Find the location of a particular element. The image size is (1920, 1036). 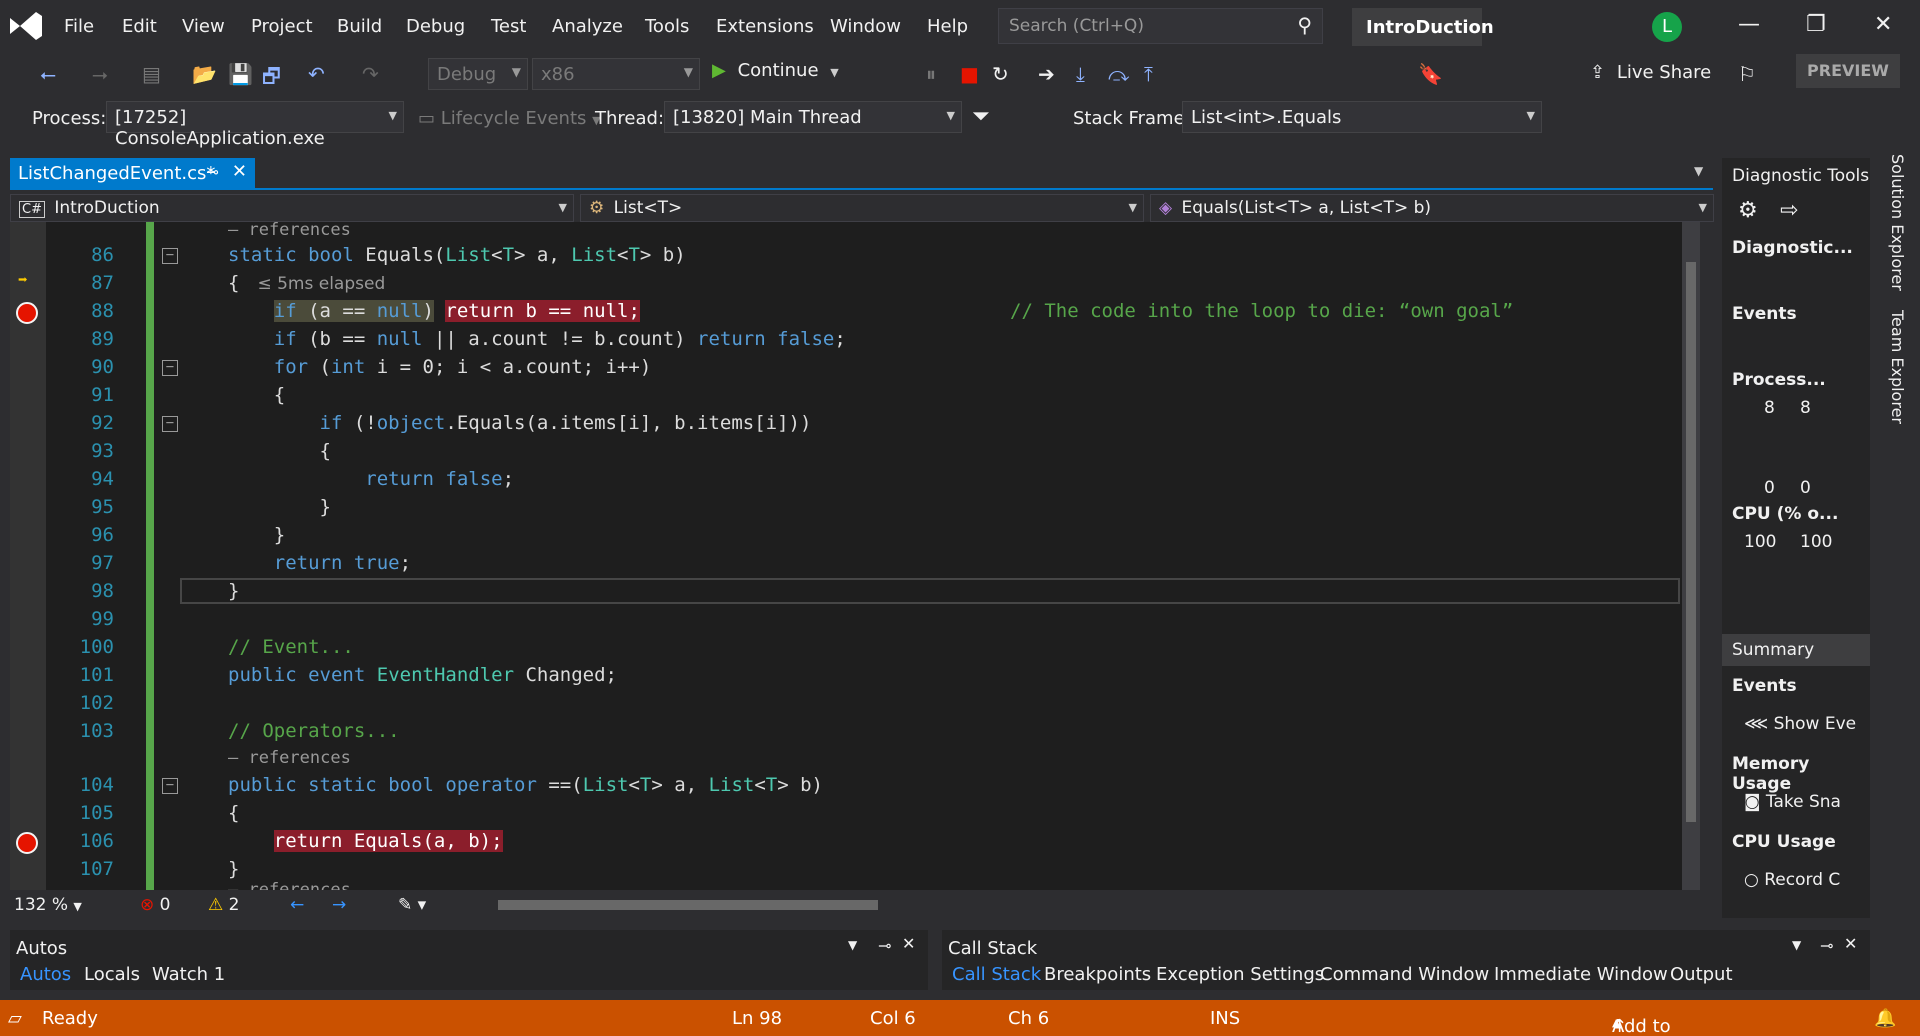

show-events-button: ⋘ Show Eve is located at coordinates (1800, 724).